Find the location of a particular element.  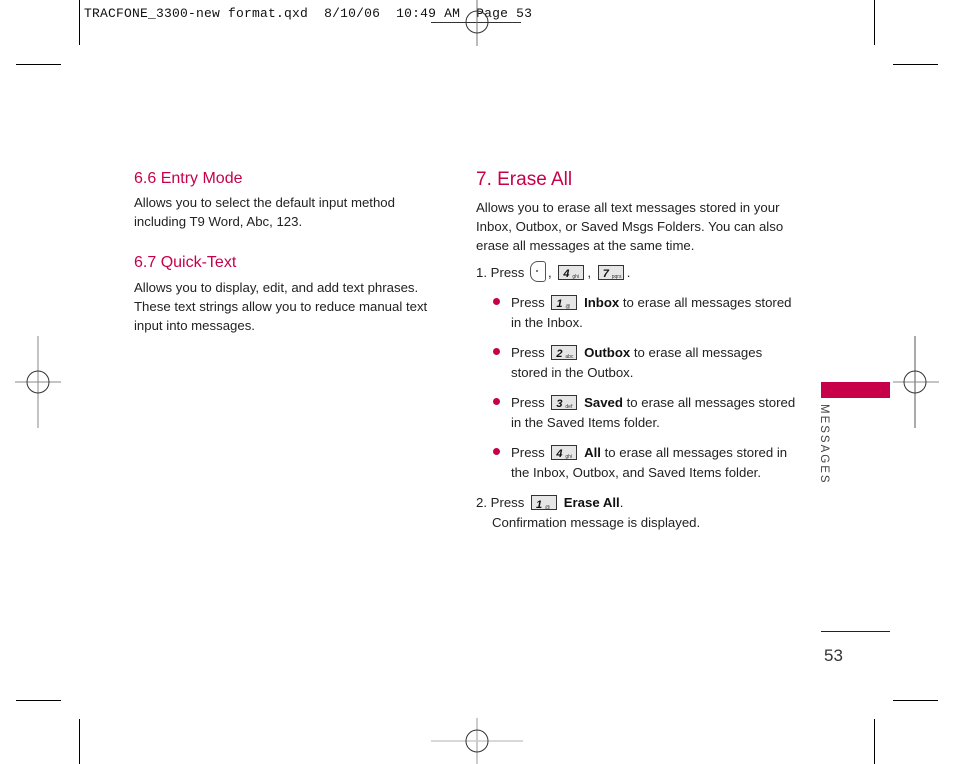

page-number: 53 is located at coordinates (833, 655).